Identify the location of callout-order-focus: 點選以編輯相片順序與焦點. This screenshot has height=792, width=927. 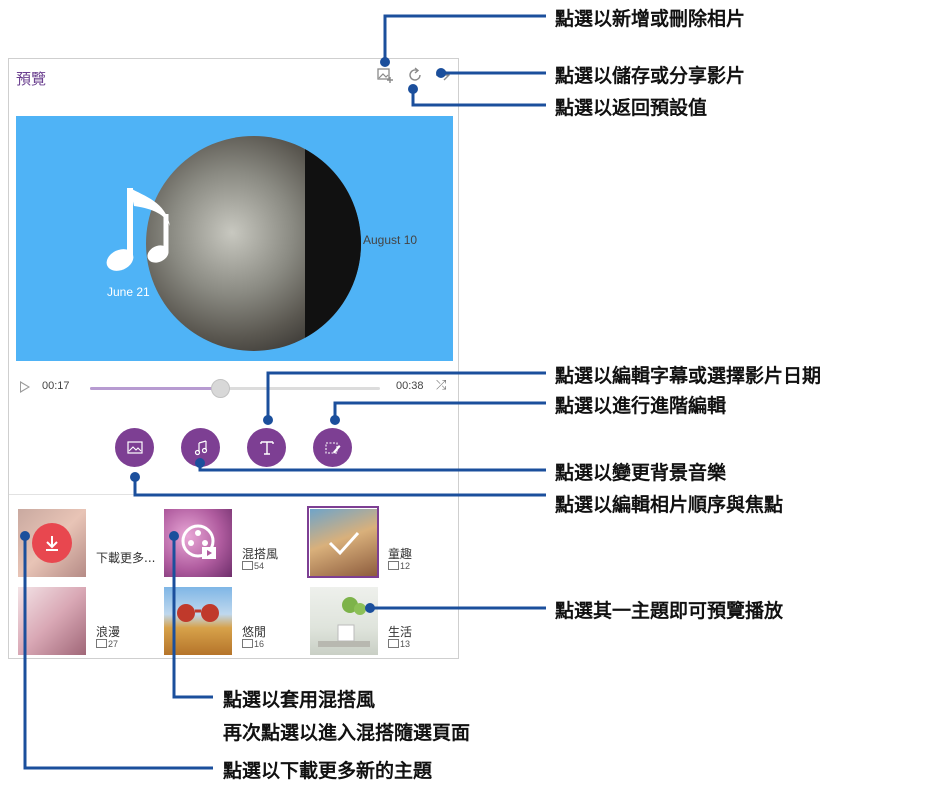
(669, 505).